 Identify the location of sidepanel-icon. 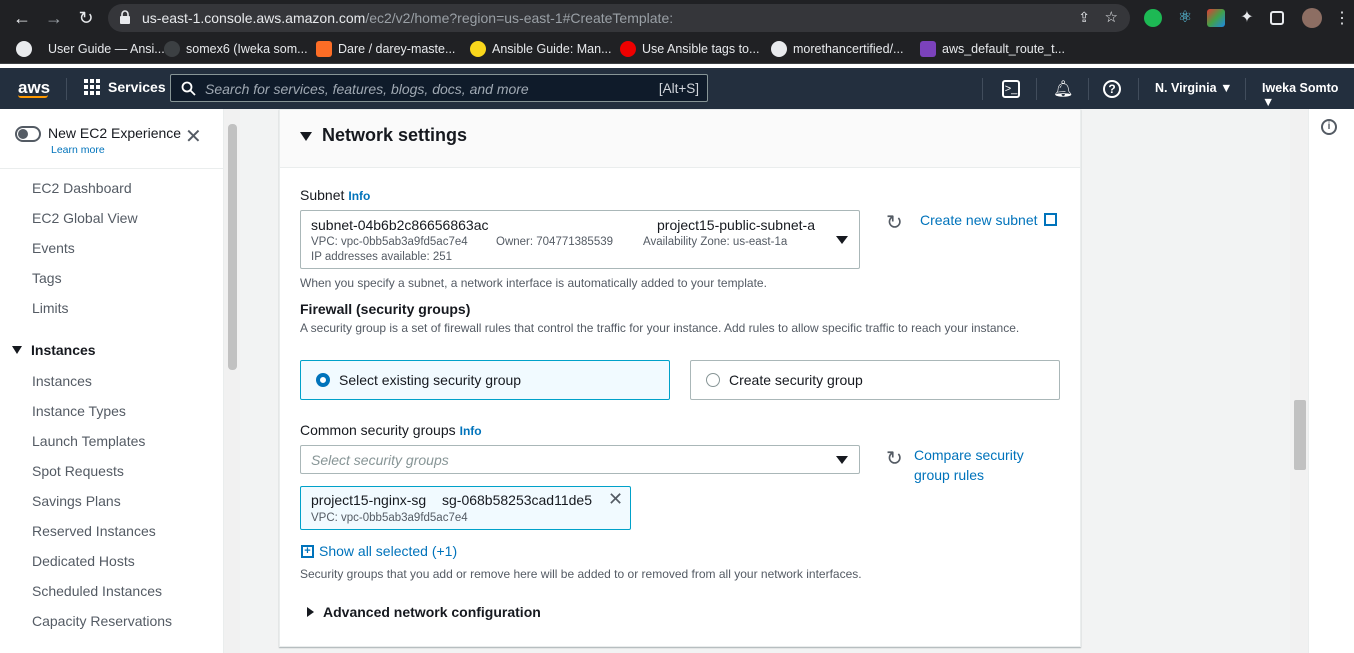
(1277, 18).